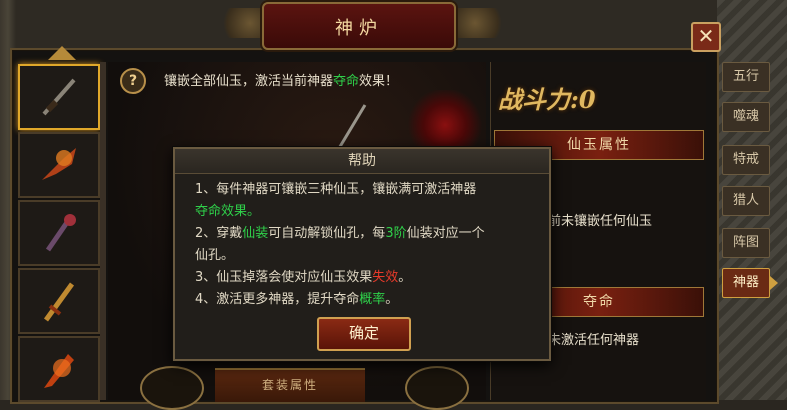 This screenshot has height=410, width=787. What do you see at coordinates (303, 277) in the screenshot?
I see `help-line-3: 3、仙玉掉落会使对应仙玉效果失效。` at bounding box center [303, 277].